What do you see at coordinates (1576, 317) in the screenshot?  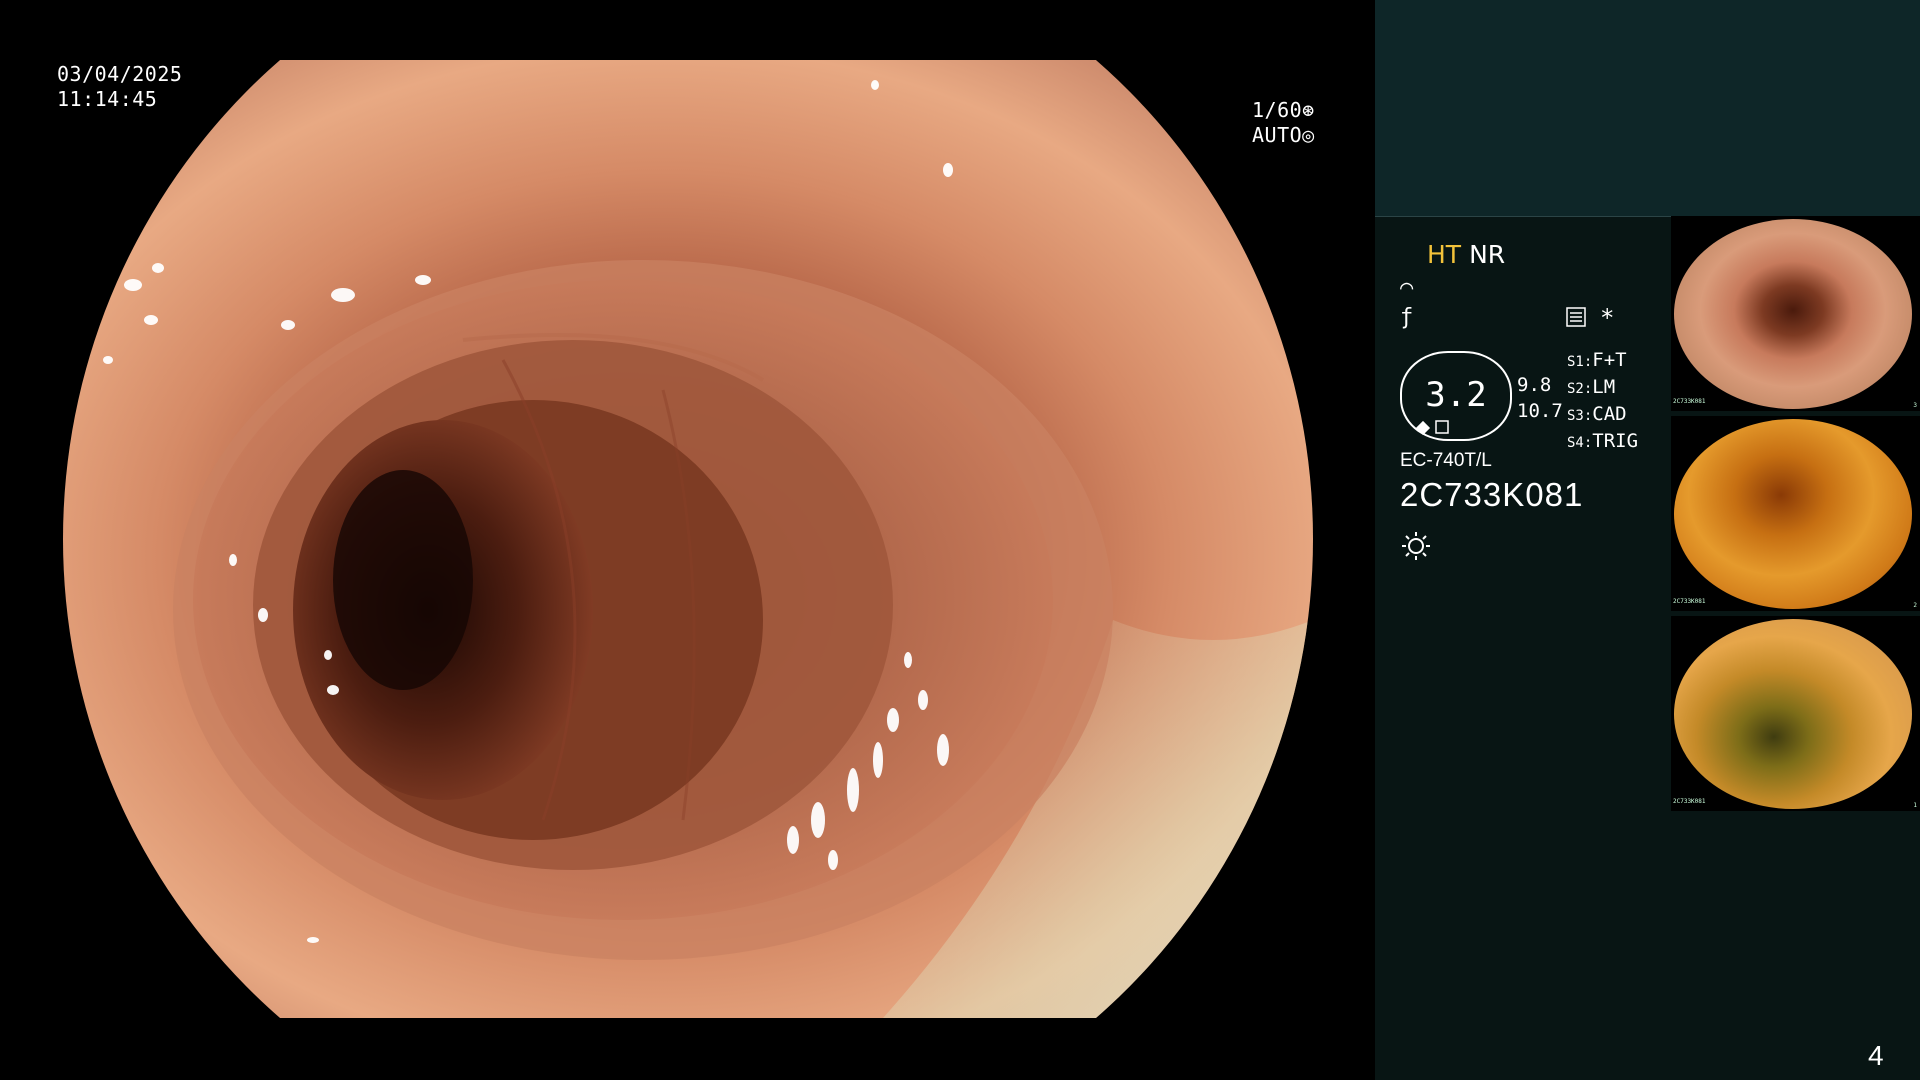 I see `settings-icon` at bounding box center [1576, 317].